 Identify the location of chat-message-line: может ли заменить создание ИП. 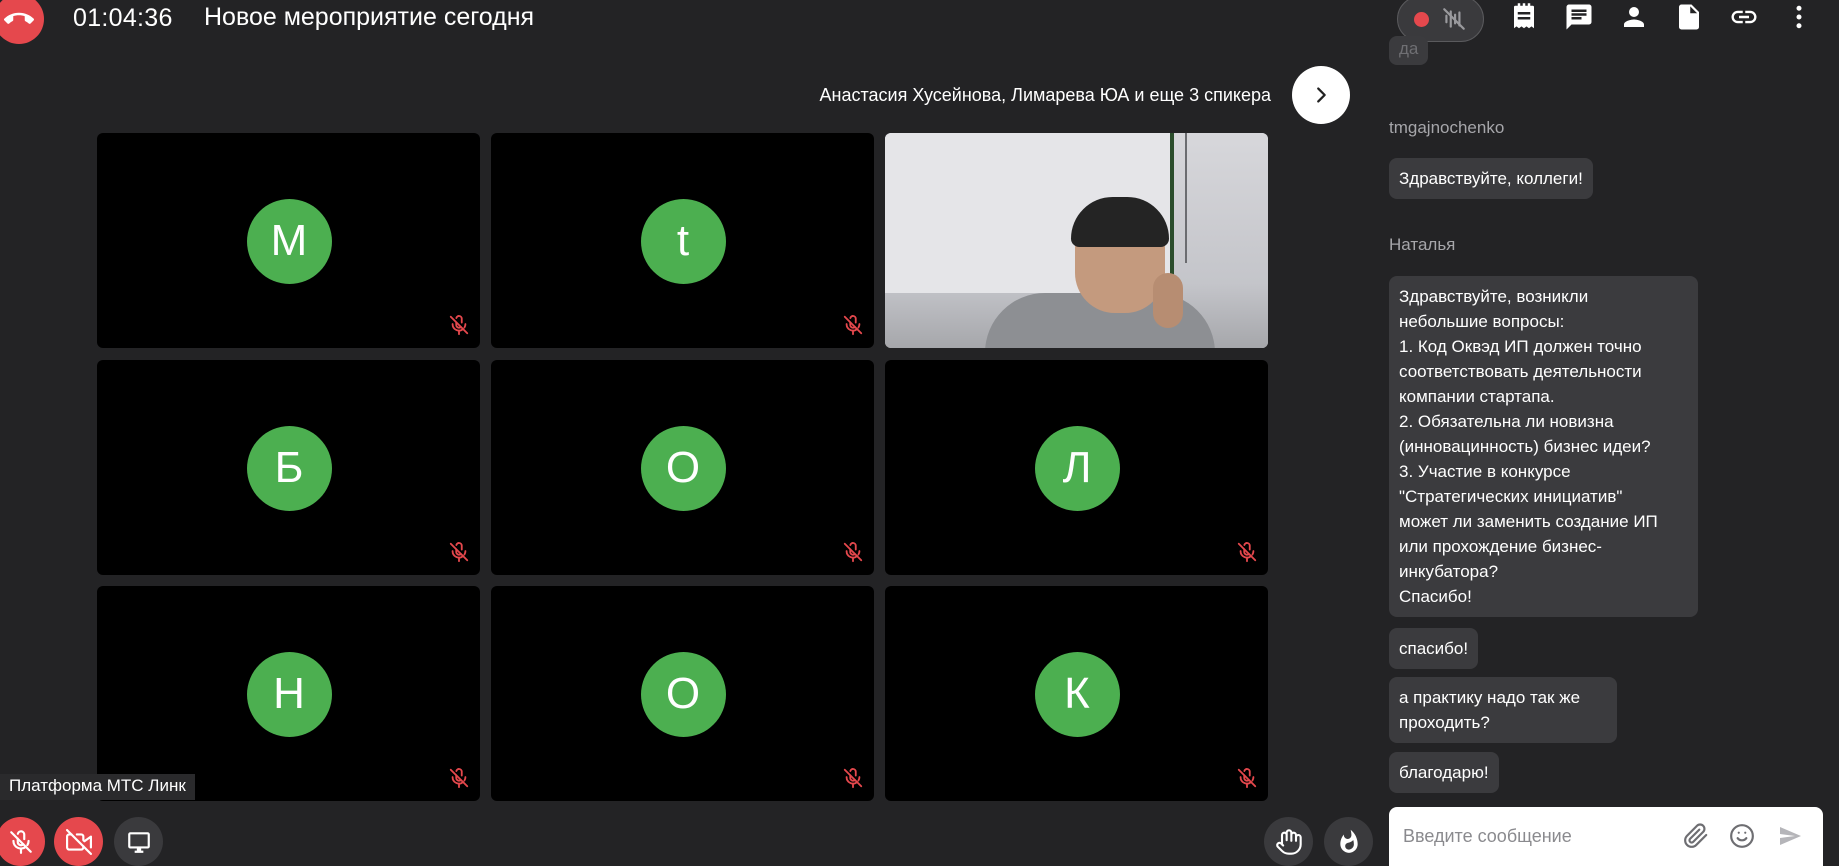
(1528, 521).